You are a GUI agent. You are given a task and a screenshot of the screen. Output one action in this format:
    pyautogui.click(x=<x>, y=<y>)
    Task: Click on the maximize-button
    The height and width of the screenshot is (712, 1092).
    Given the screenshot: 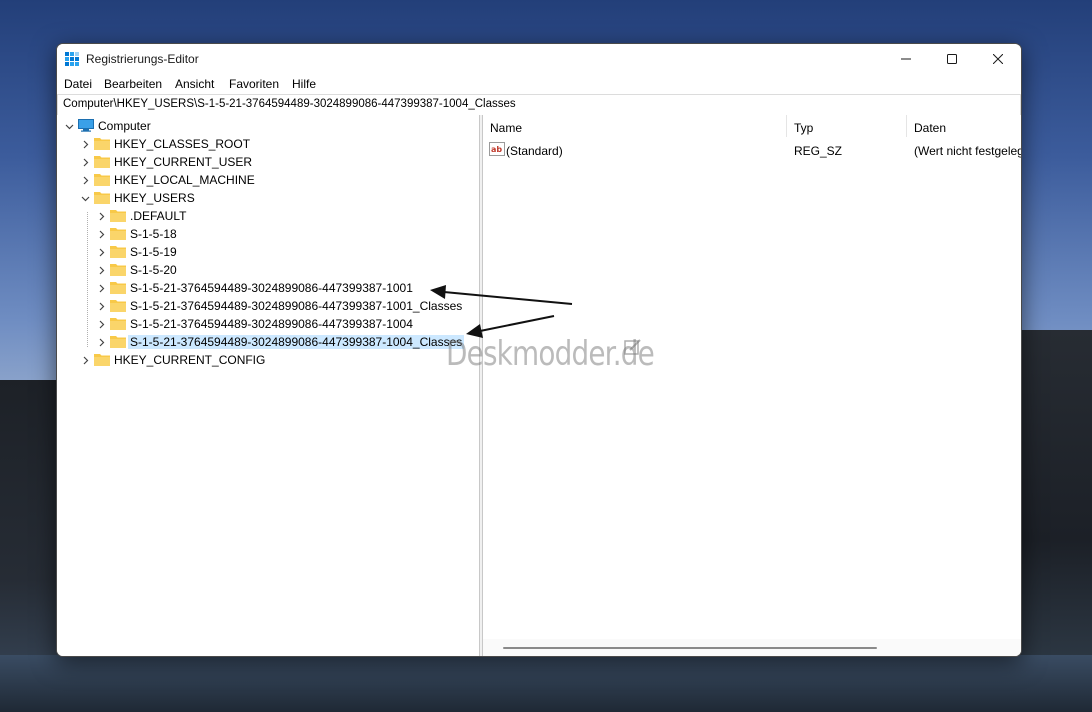 What is the action you would take?
    pyautogui.click(x=952, y=59)
    